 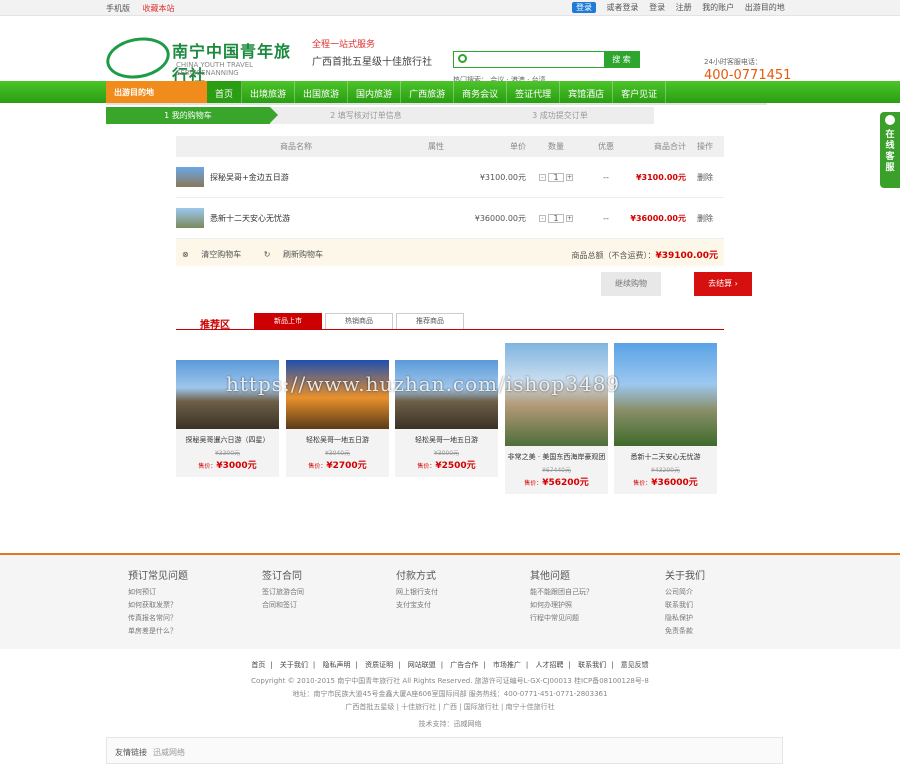 What do you see at coordinates (507, 665) in the screenshot?
I see `footer-nav-link: 市场推广` at bounding box center [507, 665].